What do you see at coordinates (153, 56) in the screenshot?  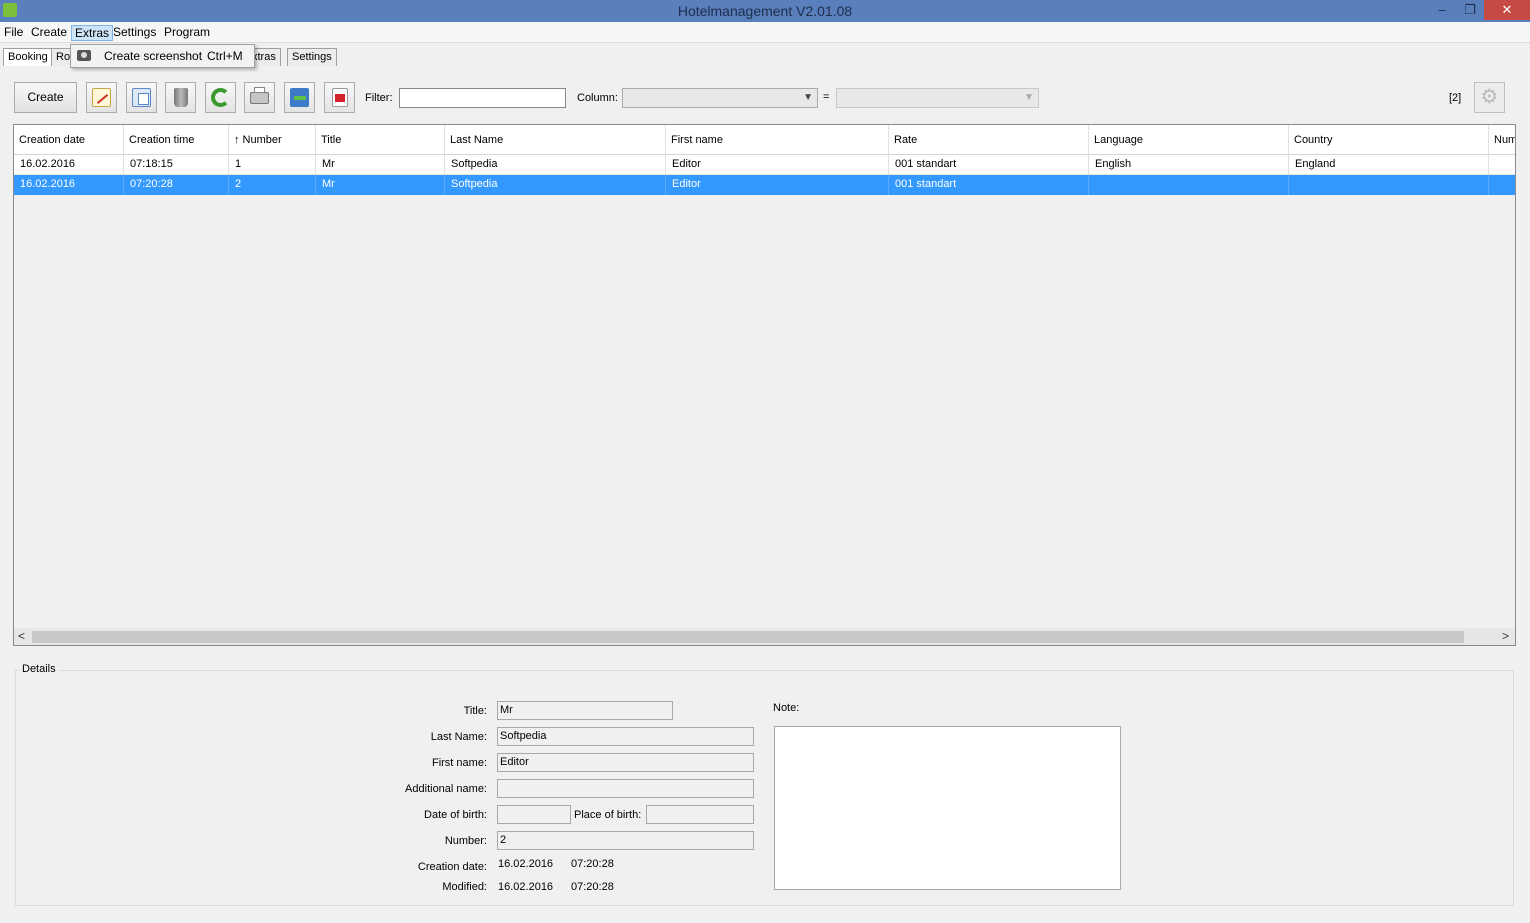 I see `create-screenshot-item: Create screenshot` at bounding box center [153, 56].